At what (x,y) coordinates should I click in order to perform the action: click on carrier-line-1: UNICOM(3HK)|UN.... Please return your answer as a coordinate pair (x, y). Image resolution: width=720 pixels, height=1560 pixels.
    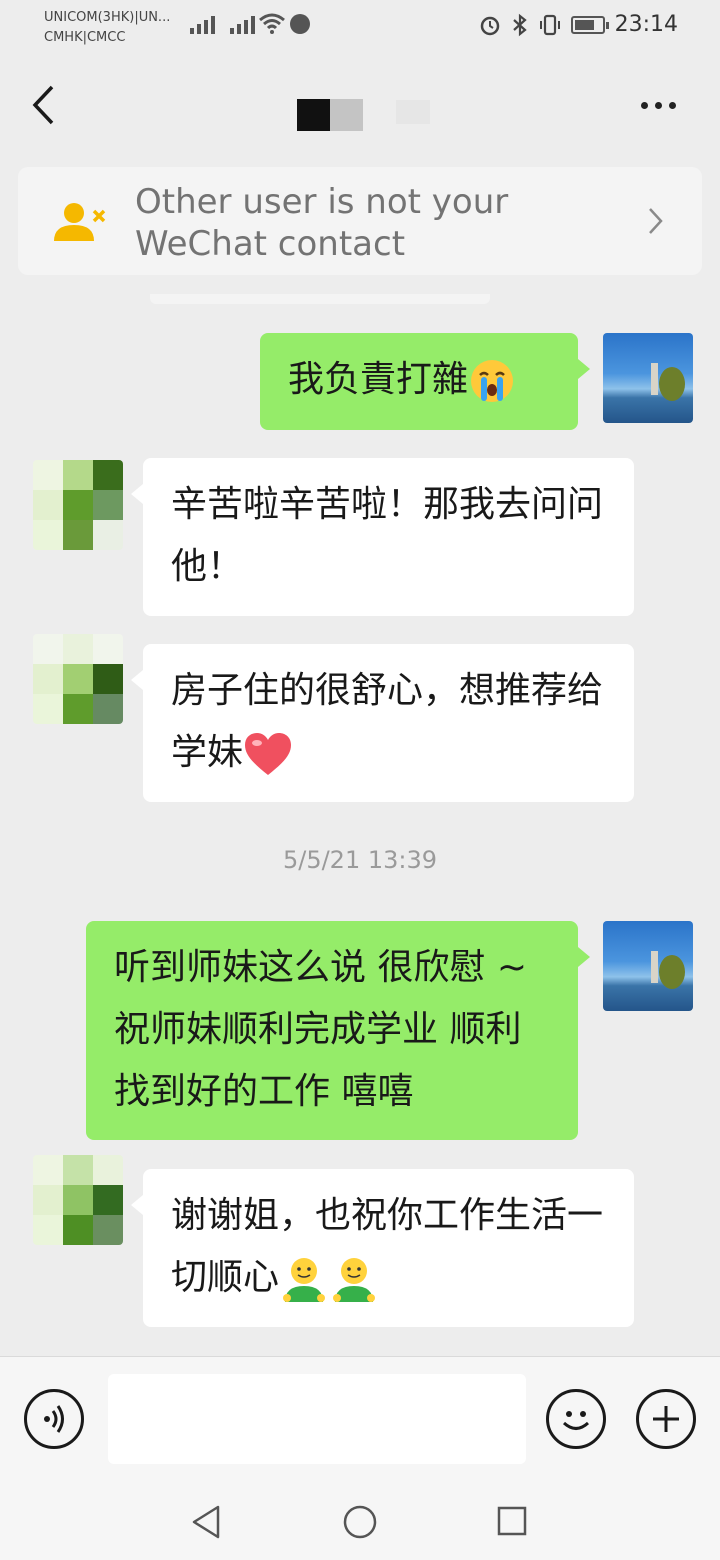
    Looking at the image, I should click on (107, 17).